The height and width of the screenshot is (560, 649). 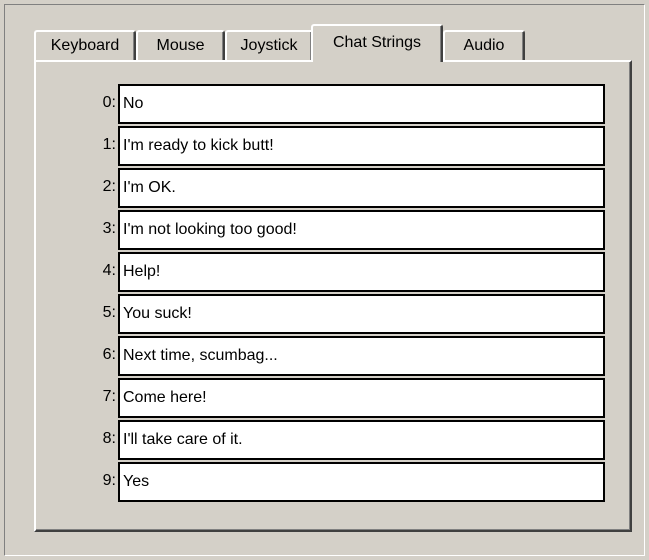 What do you see at coordinates (269, 45) in the screenshot?
I see `tab-joystick: Joystick` at bounding box center [269, 45].